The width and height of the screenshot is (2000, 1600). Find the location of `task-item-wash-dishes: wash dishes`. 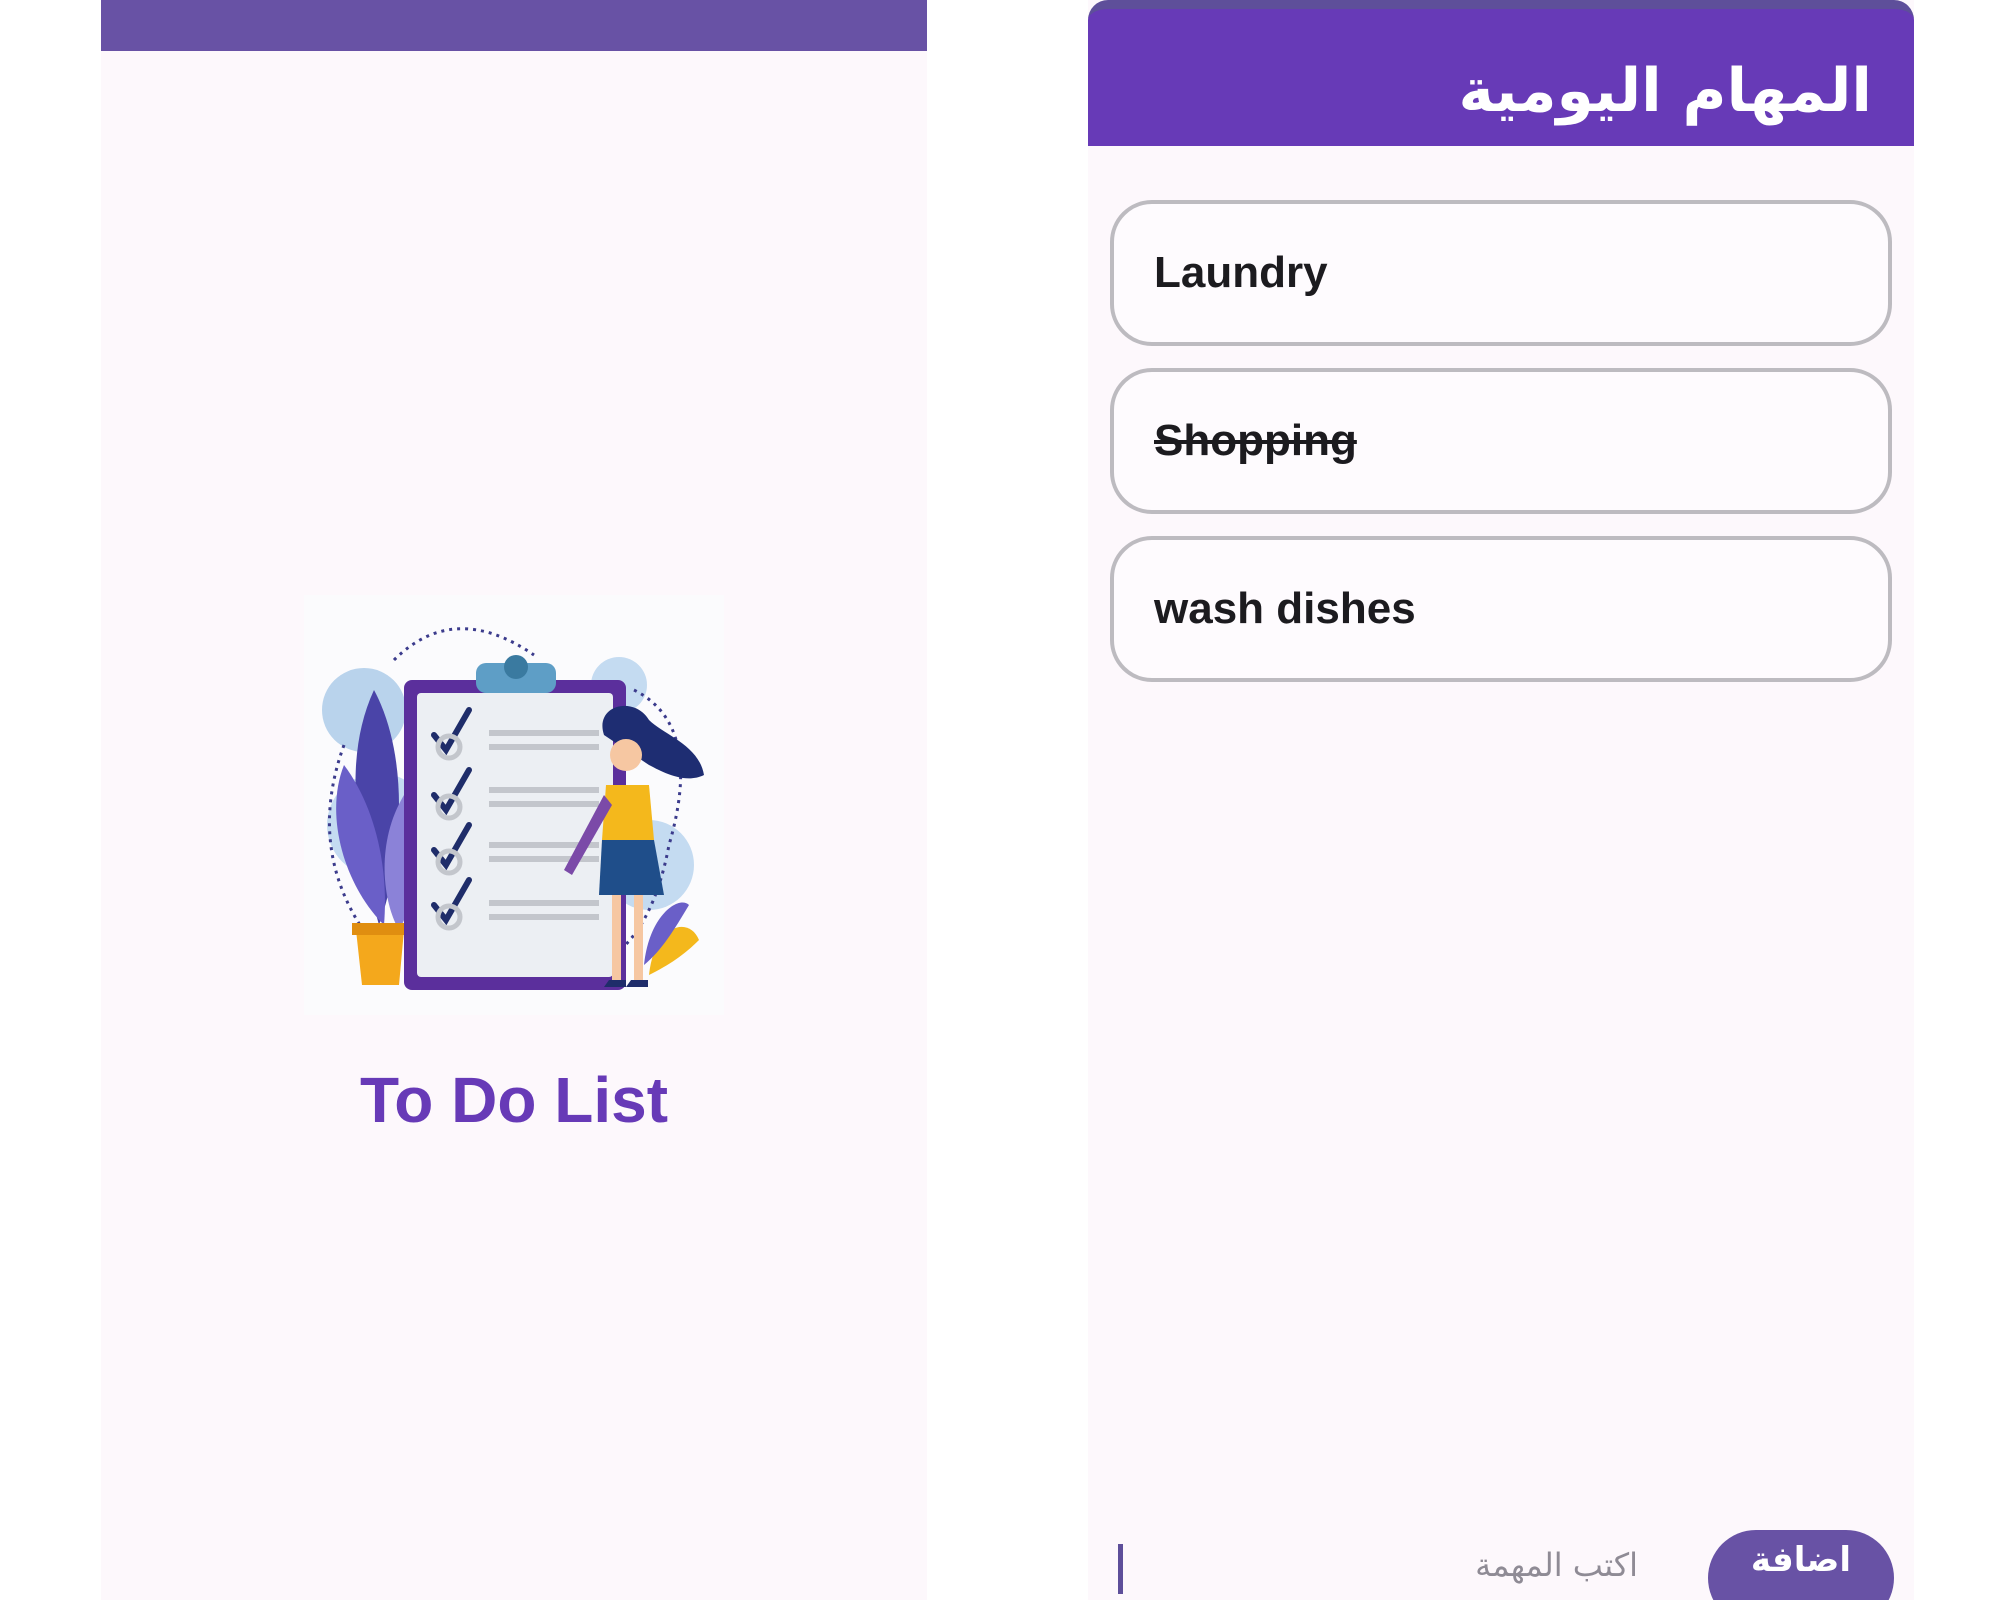

task-item-wash-dishes: wash dishes is located at coordinates (1501, 609).